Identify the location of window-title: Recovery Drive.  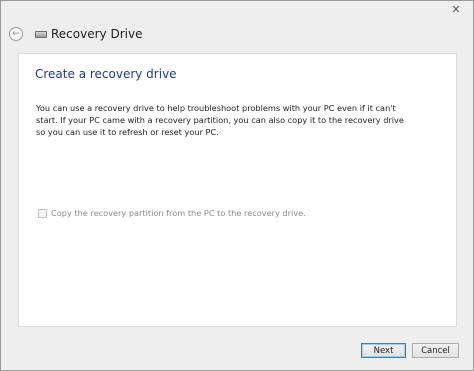
(97, 34).